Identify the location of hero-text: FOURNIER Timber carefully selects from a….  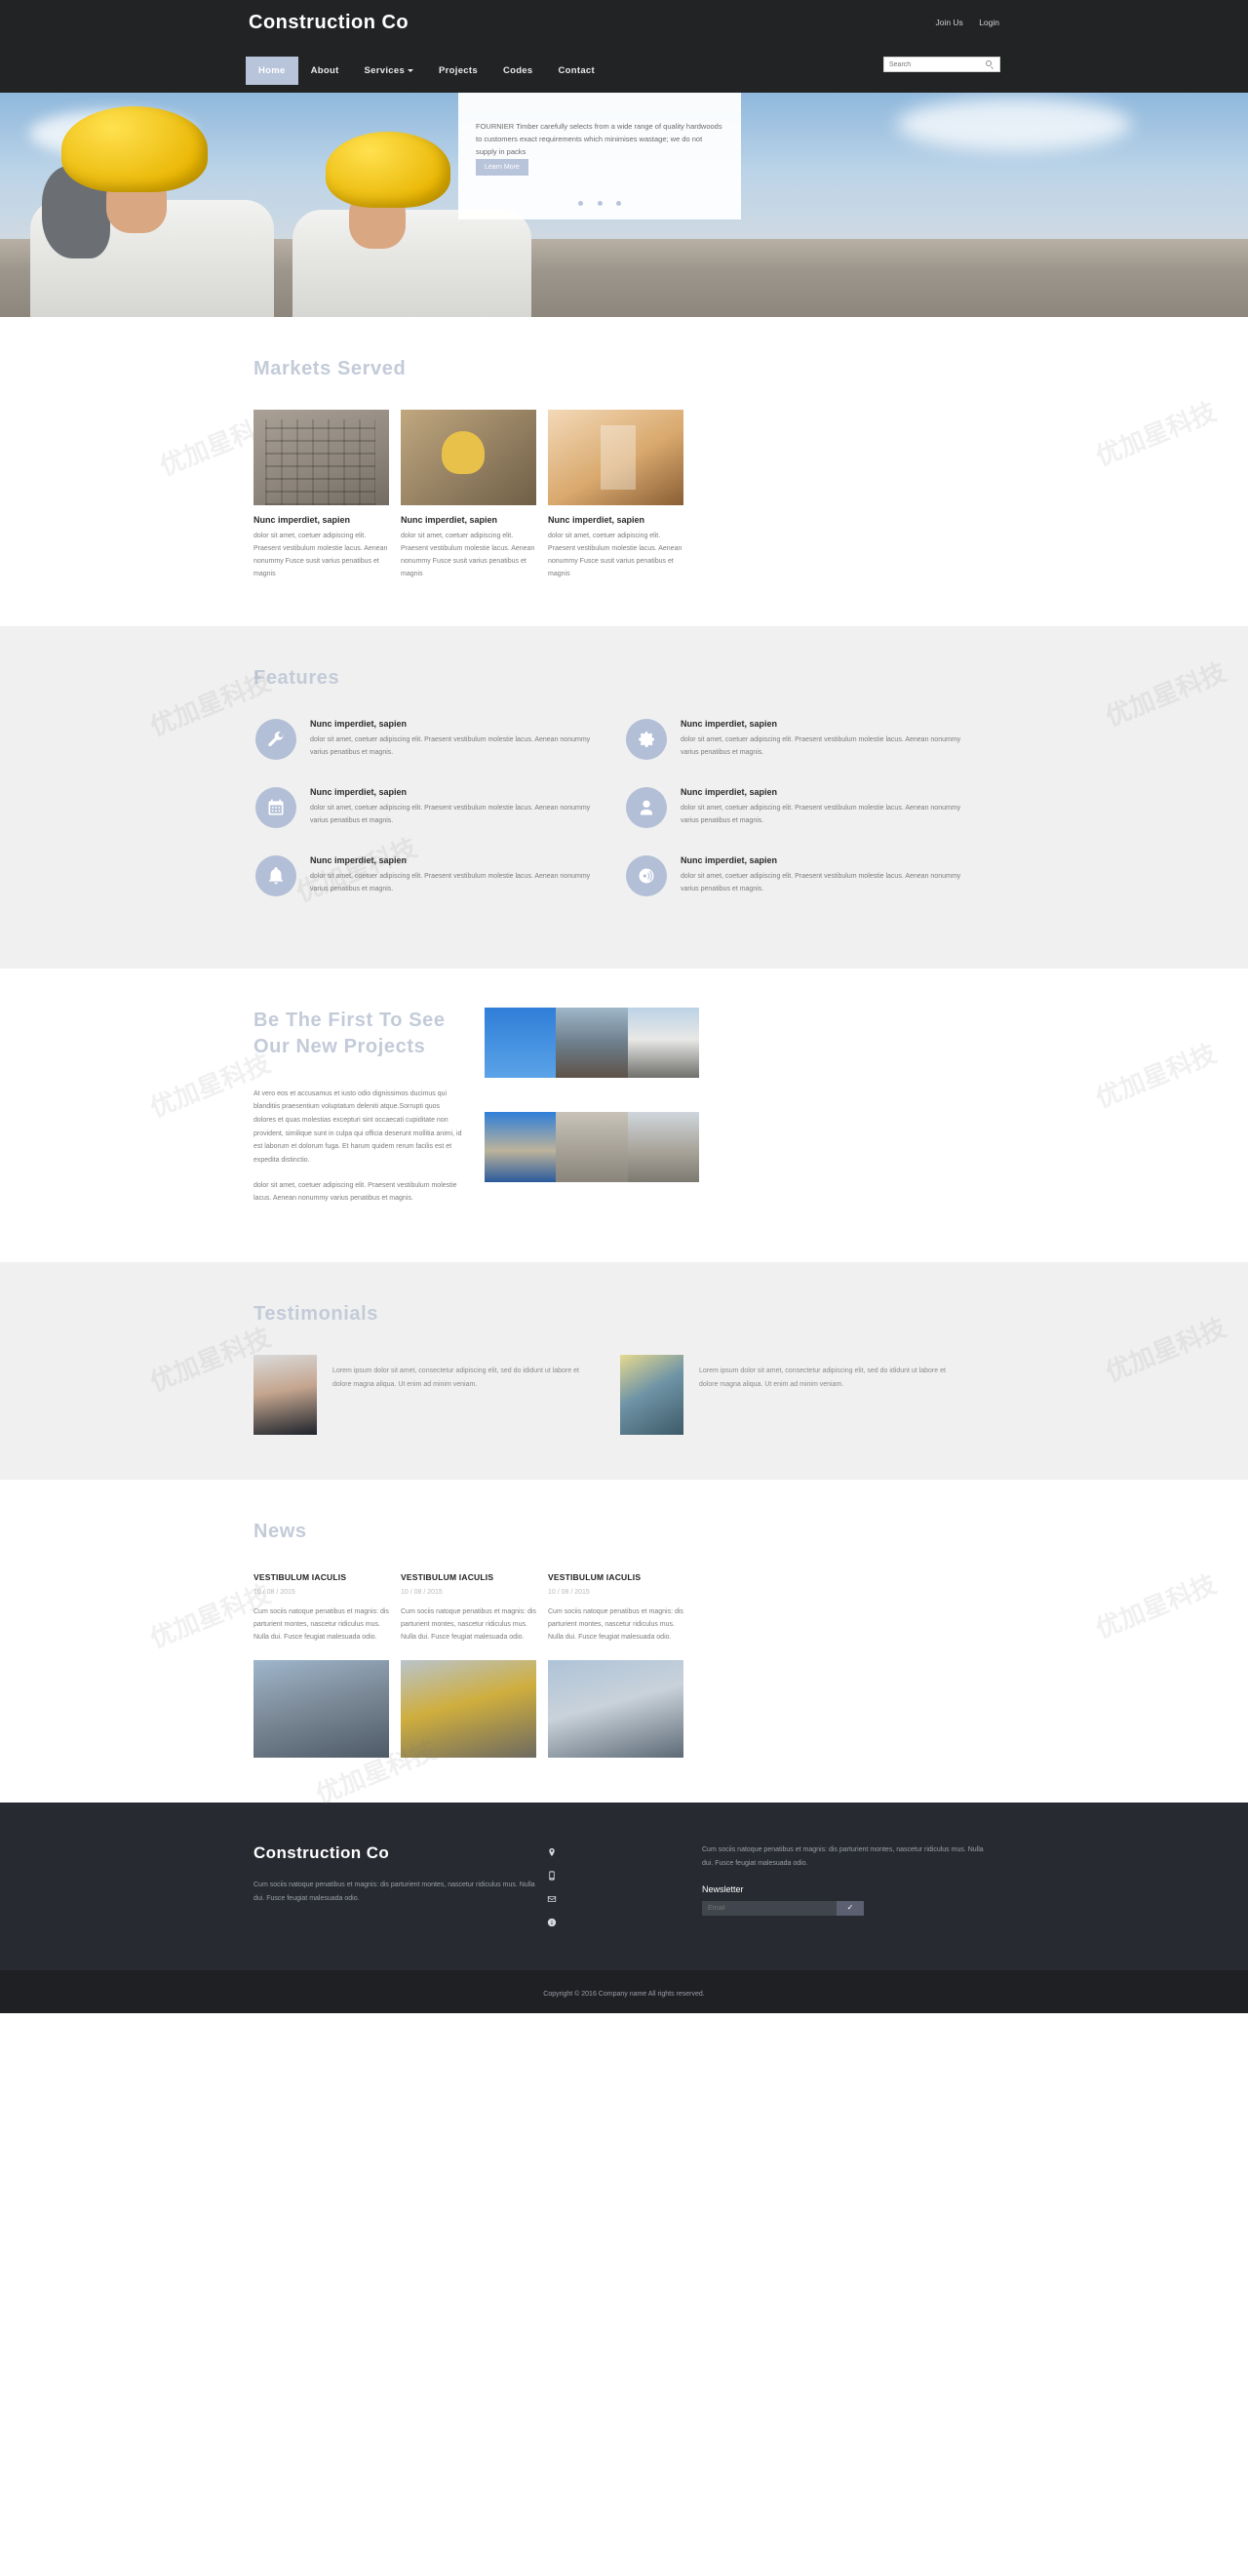
(599, 139).